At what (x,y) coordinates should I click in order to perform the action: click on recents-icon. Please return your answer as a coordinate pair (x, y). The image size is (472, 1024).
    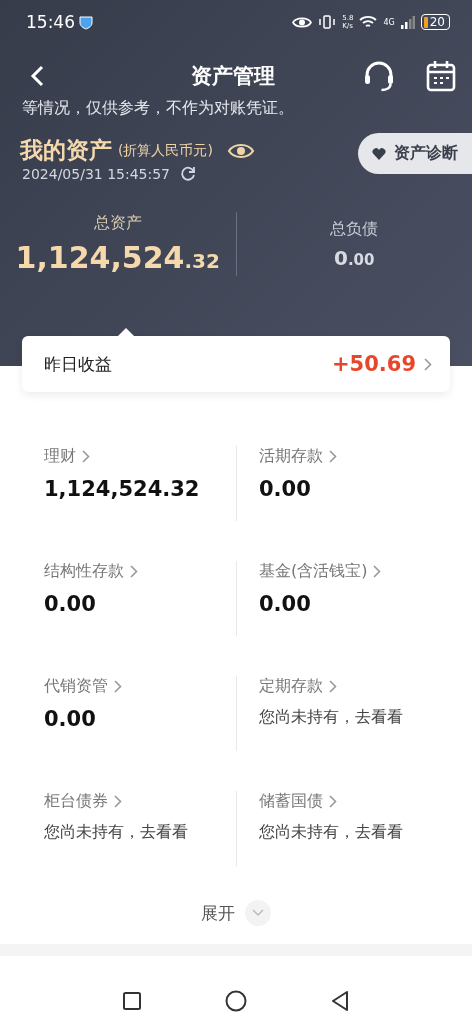
    Looking at the image, I should click on (132, 1001).